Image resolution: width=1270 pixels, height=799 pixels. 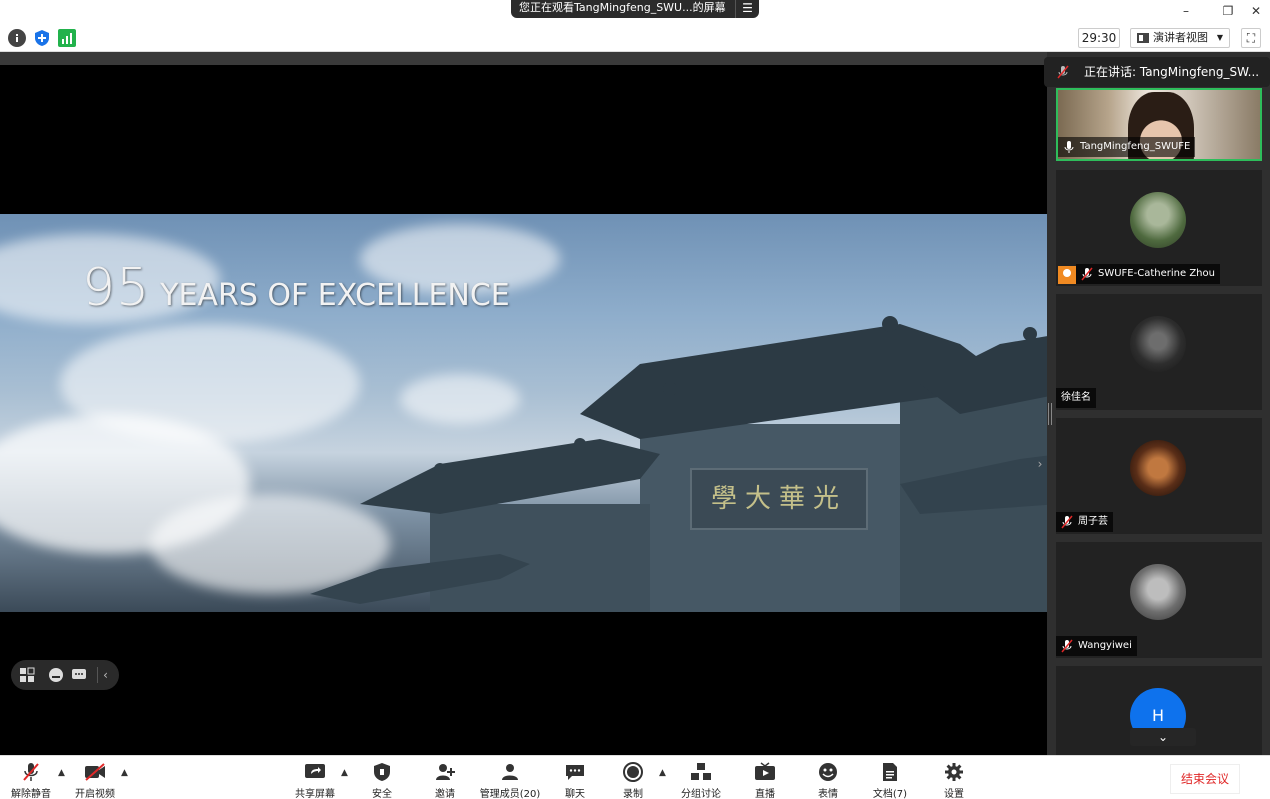 I want to click on gate-plaque: 學大華光, so click(x=779, y=499).